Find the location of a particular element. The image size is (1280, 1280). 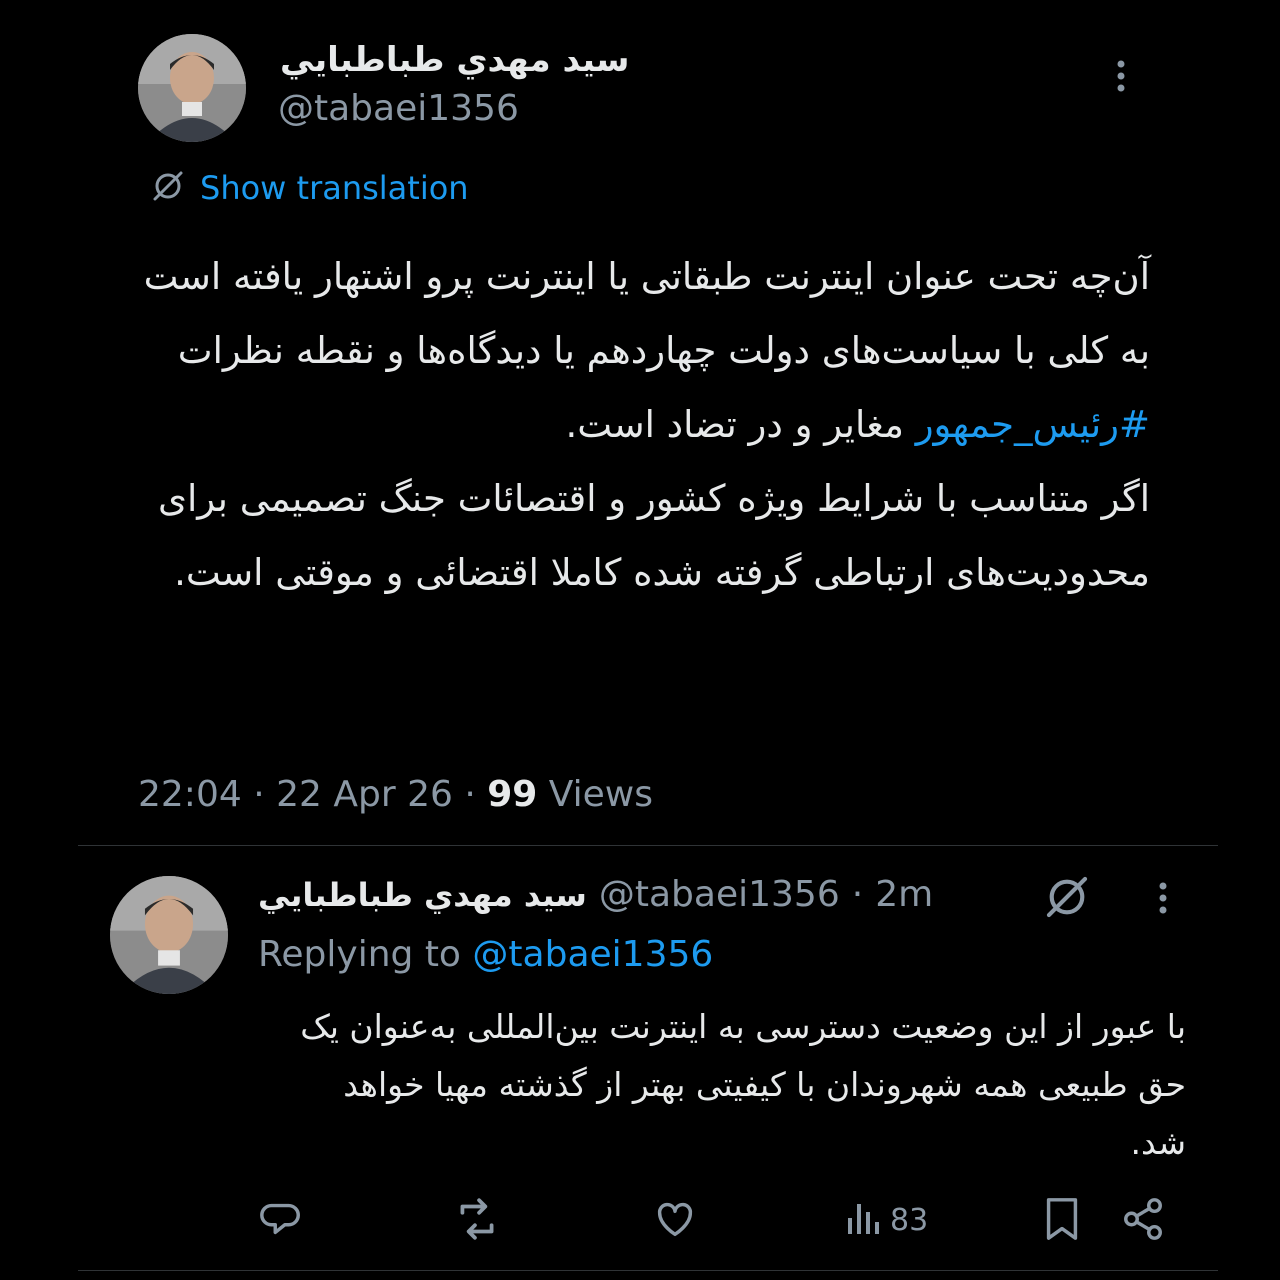

tweet-meta: 22:04 · 22 Apr 26 · 99 Views is located at coordinates (395, 794).